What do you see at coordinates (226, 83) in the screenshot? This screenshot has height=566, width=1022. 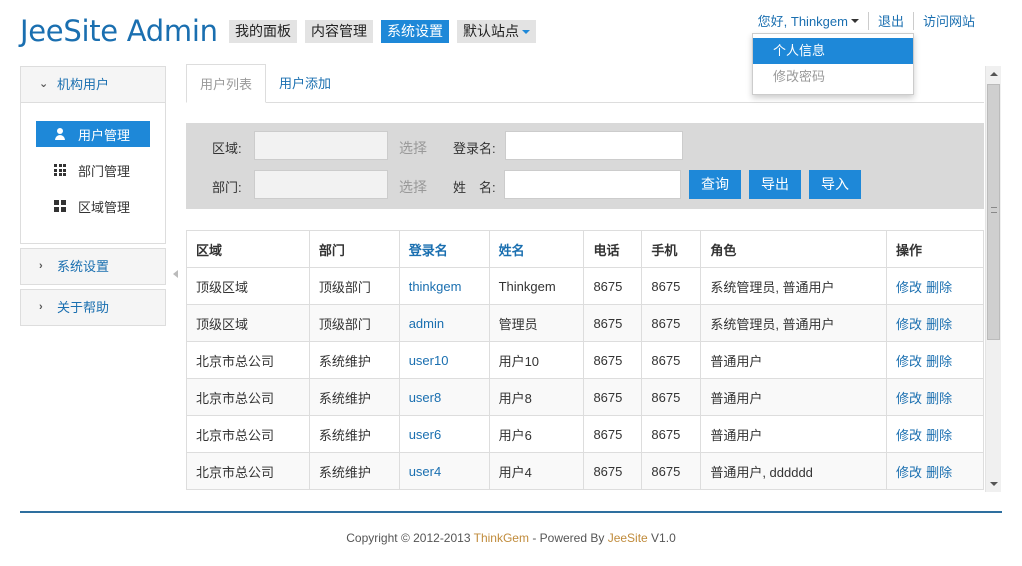 I see `tab-user-list: 用户列表` at bounding box center [226, 83].